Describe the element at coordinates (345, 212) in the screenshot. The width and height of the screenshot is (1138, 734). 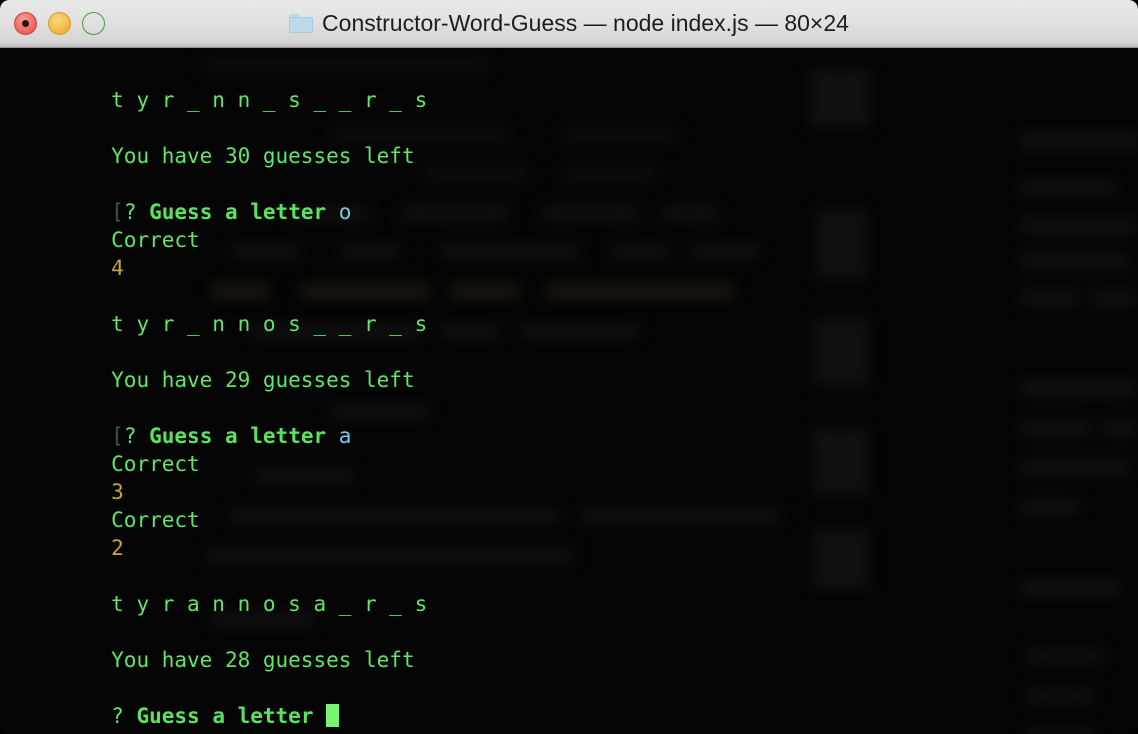
I see `prompt-input-value: o` at that location.